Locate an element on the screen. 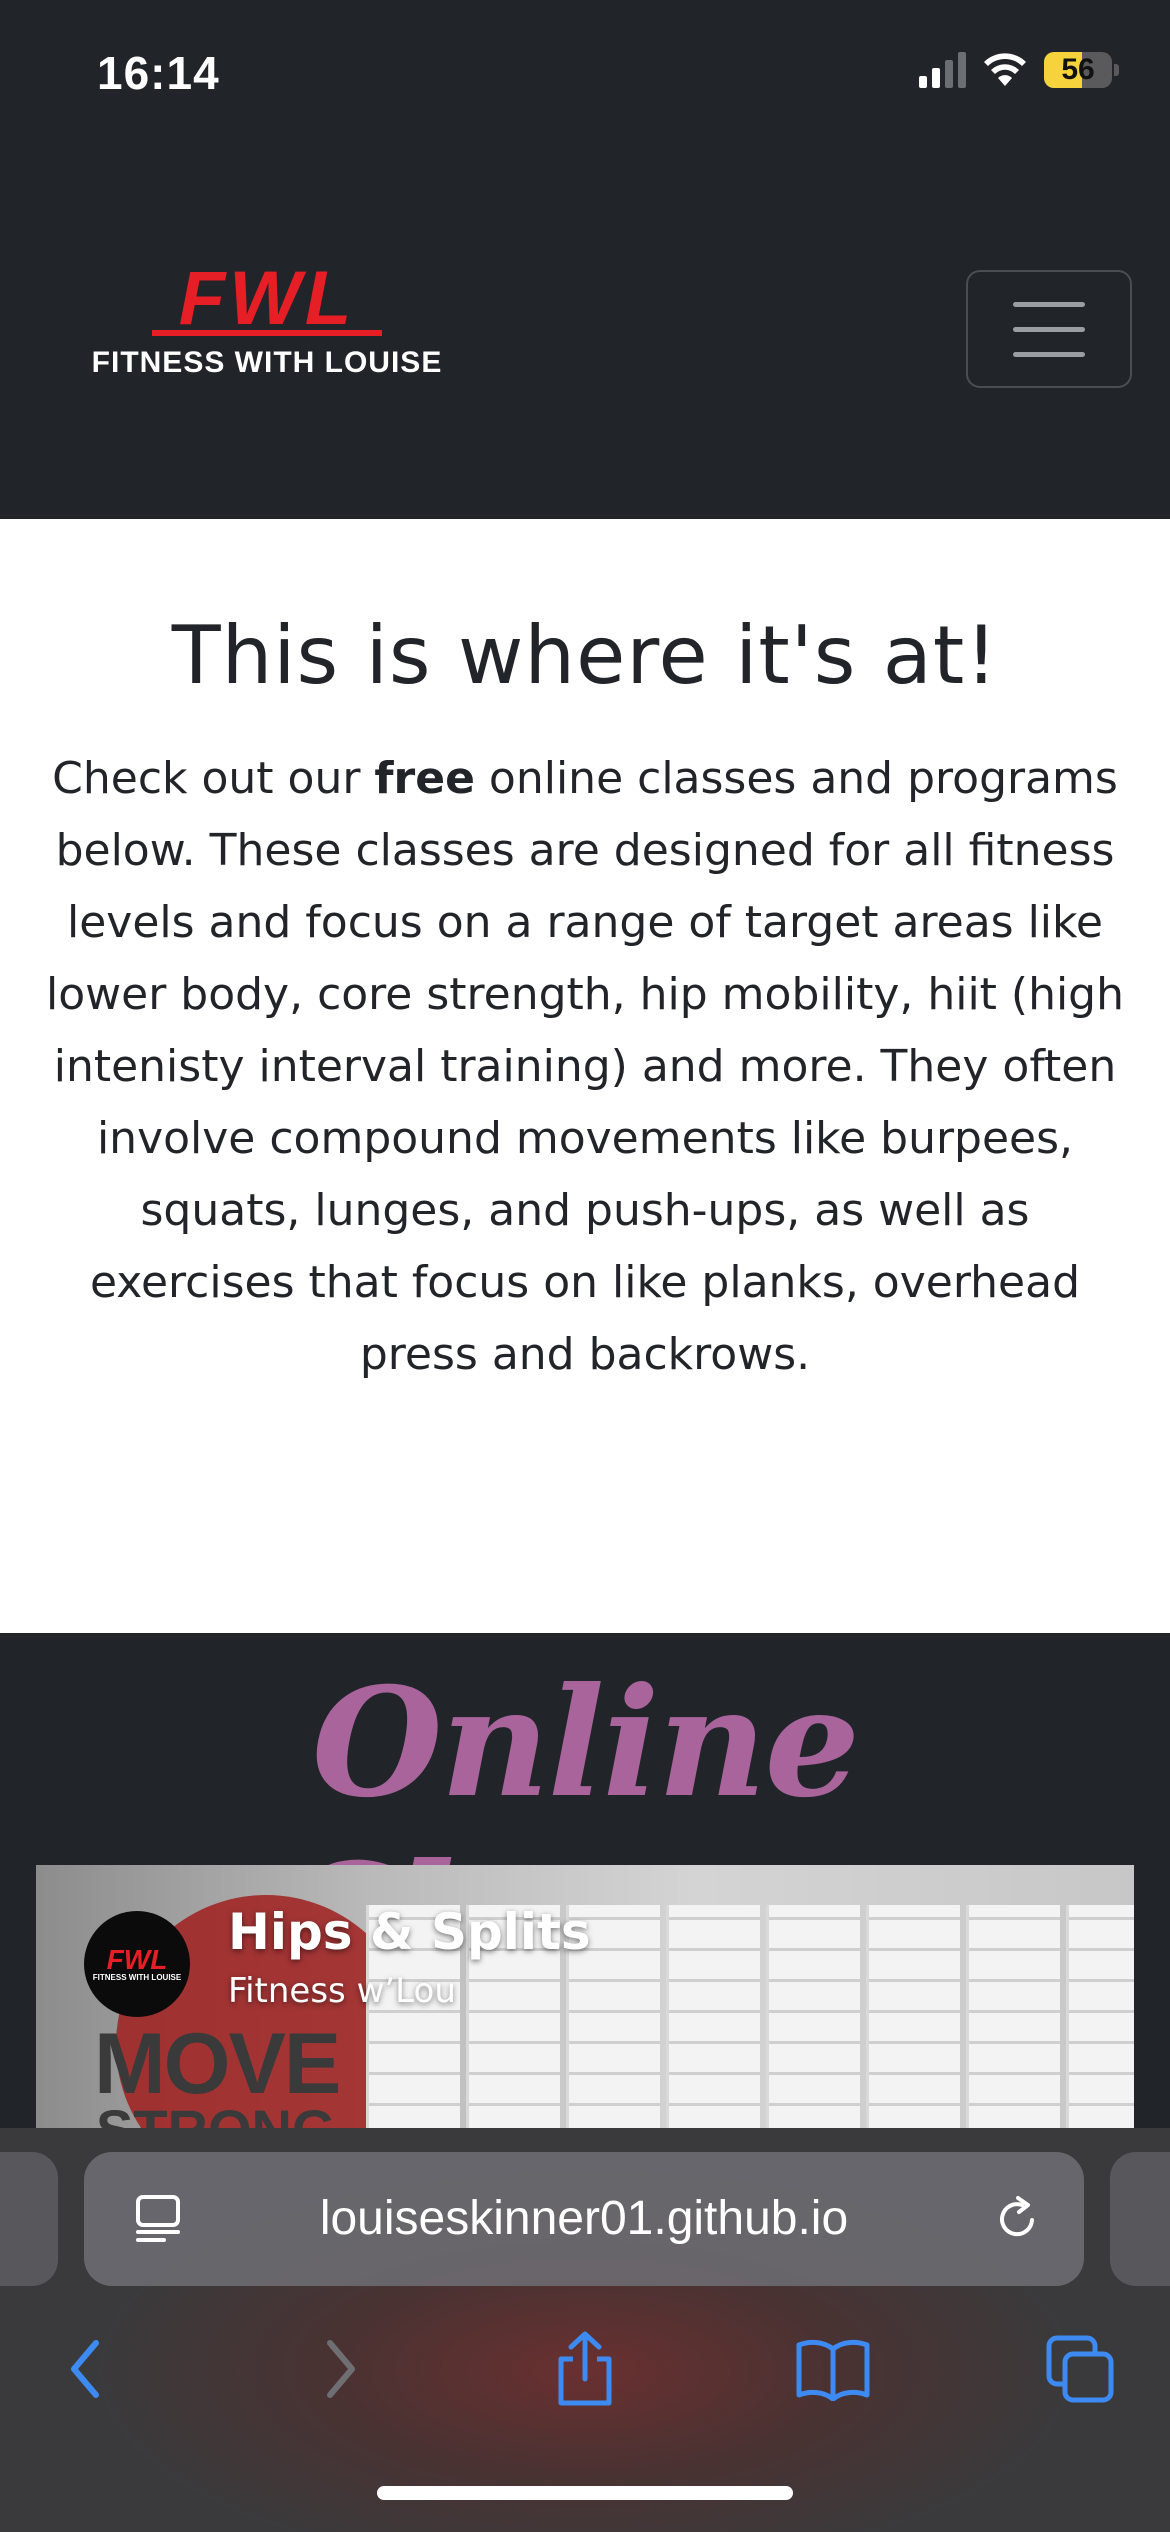  back-button is located at coordinates (86, 2369).